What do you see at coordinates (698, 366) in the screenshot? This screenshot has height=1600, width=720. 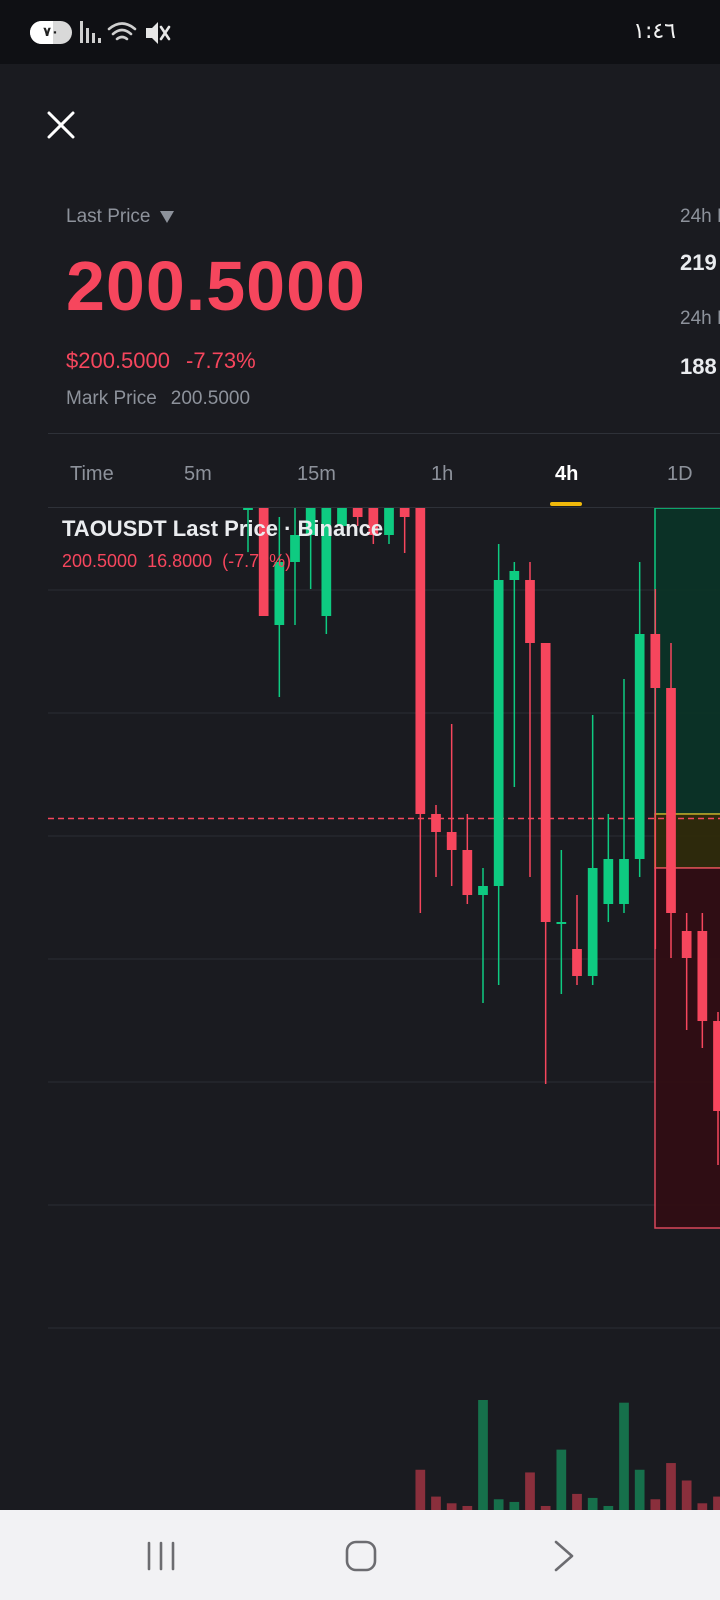 I see `stat-24h-low-value: 188` at bounding box center [698, 366].